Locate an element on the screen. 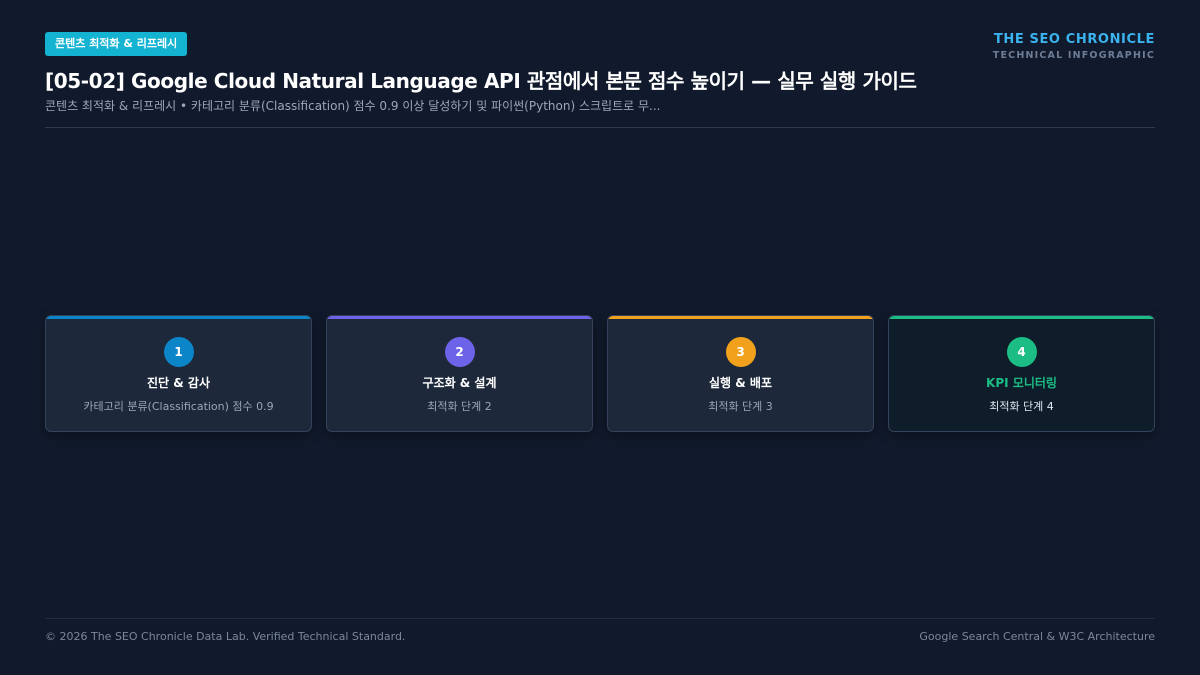 Image resolution: width=1200 pixels, height=675 pixels. step-1-title: 진단 & 감사 is located at coordinates (178, 383).